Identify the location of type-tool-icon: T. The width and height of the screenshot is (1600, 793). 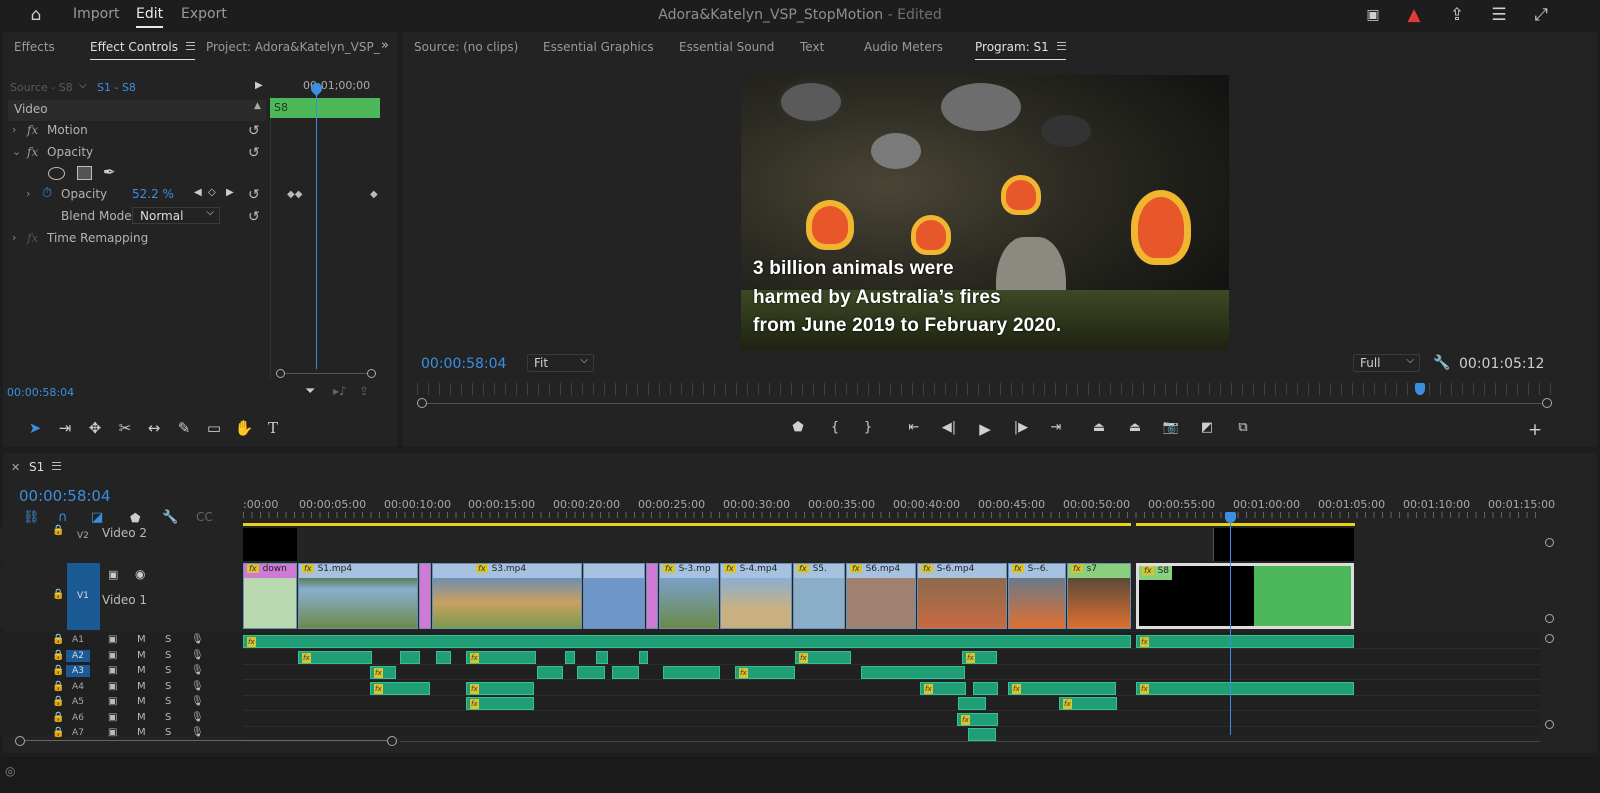
(273, 428).